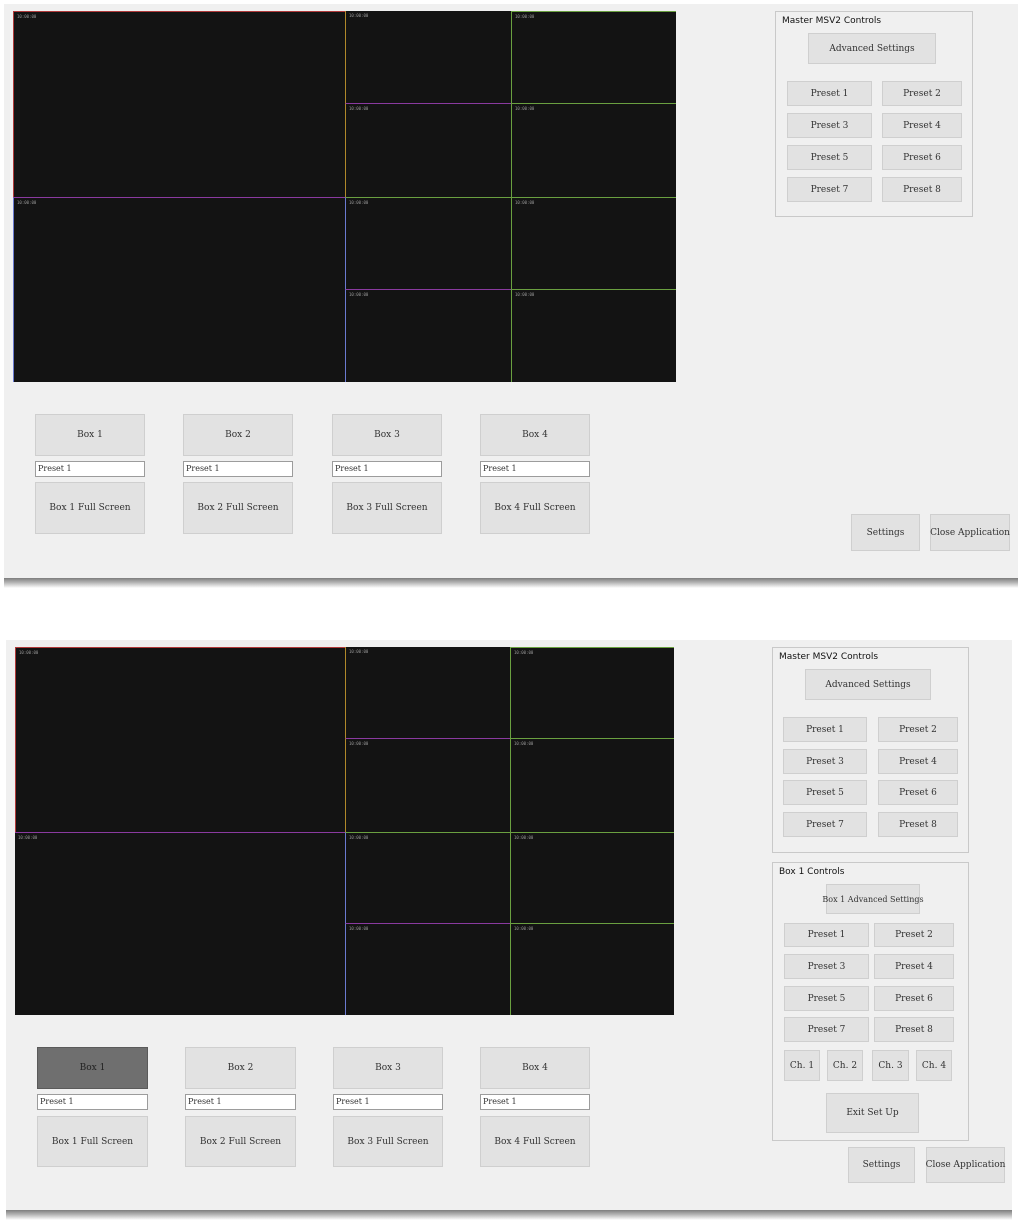 The width and height of the screenshot is (1018, 1222). I want to click on channel-3-button: Ch. 3, so click(890, 1065).